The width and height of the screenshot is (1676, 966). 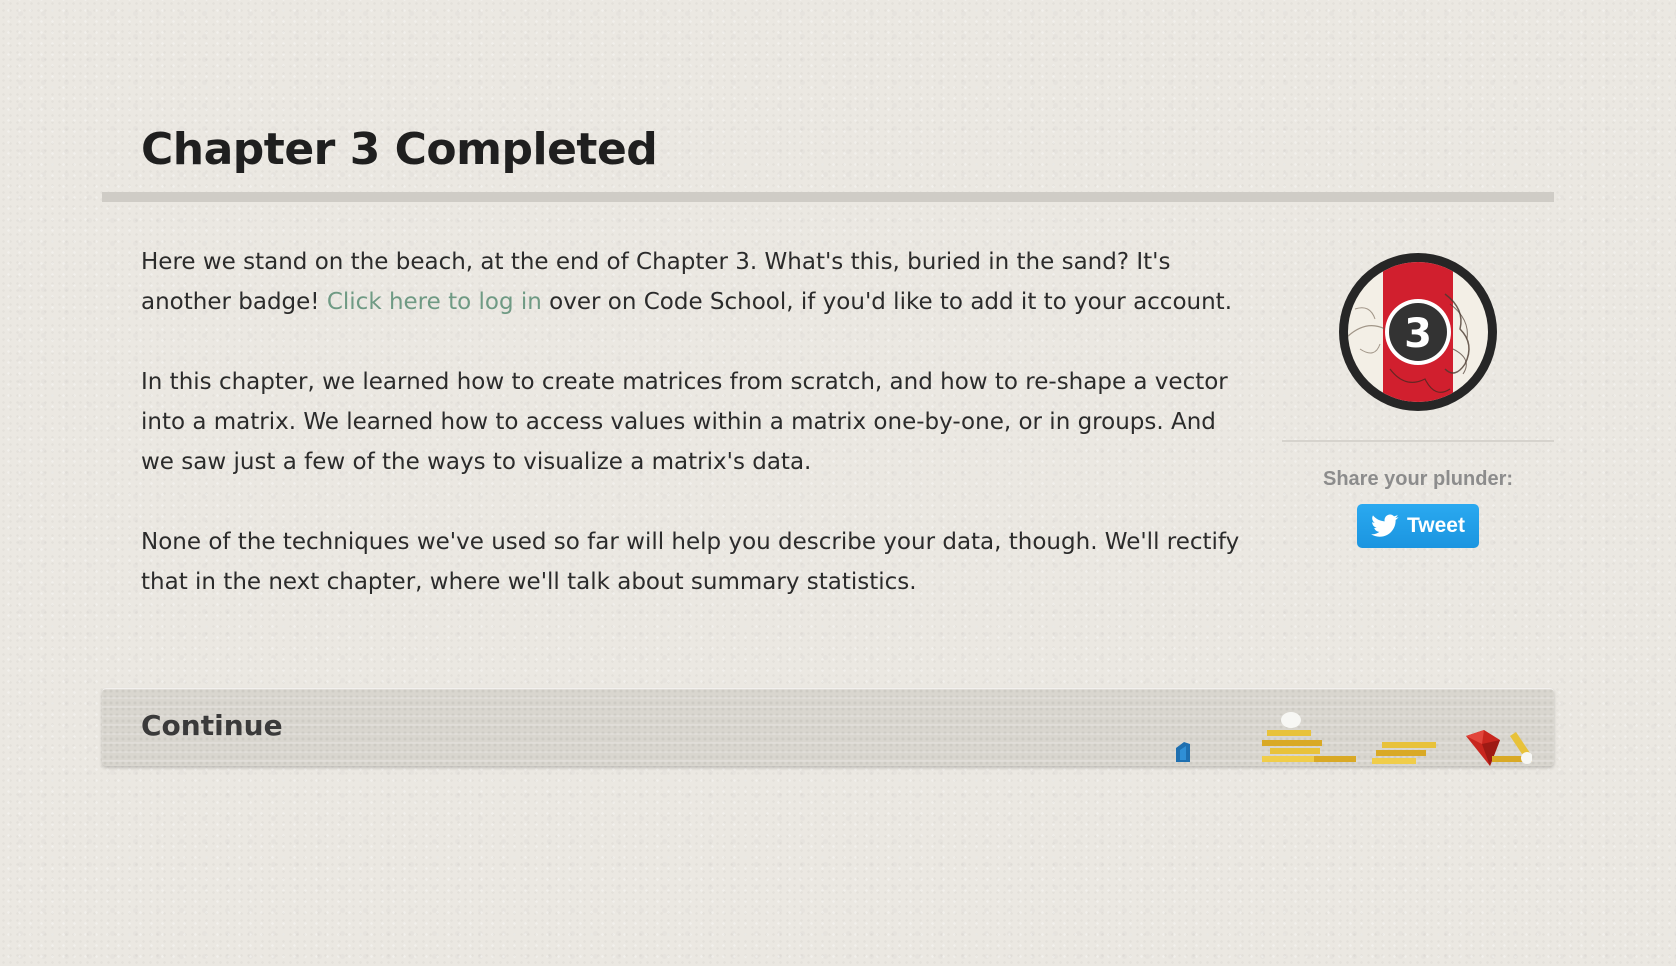 What do you see at coordinates (1418, 479) in the screenshot?
I see `share-label: Share your plunder:` at bounding box center [1418, 479].